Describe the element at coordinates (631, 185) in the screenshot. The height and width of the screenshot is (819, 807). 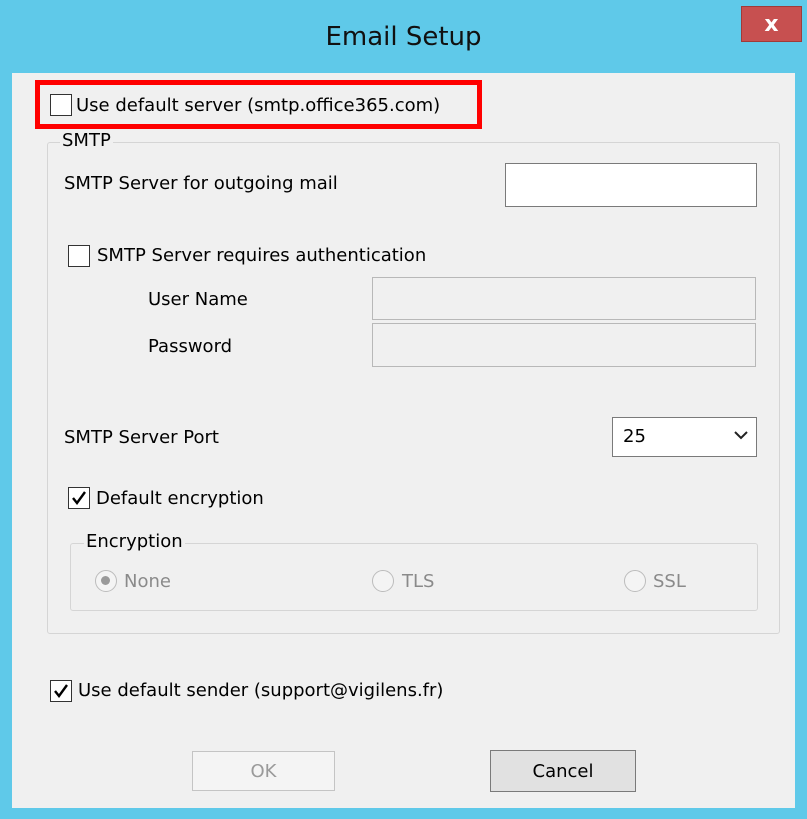
I see `smtp-server-input` at that location.